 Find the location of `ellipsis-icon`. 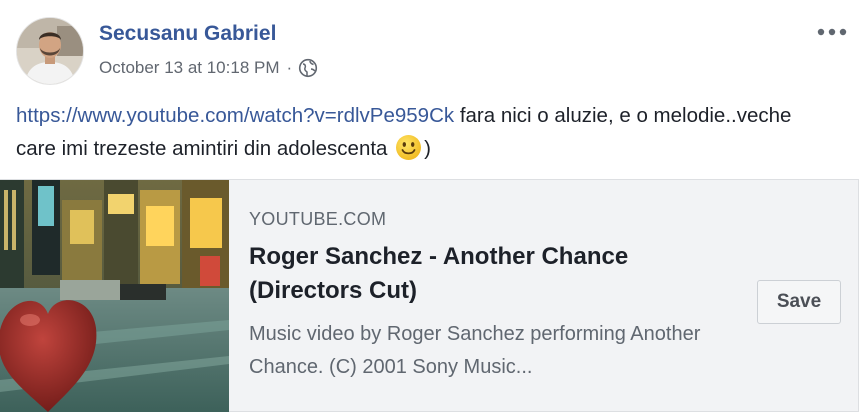

ellipsis-icon is located at coordinates (832, 32).